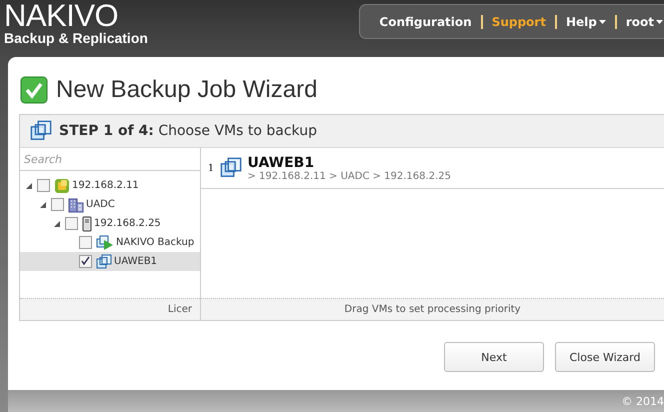  Describe the element at coordinates (180, 309) in the screenshot. I see `license-text: Licer` at that location.